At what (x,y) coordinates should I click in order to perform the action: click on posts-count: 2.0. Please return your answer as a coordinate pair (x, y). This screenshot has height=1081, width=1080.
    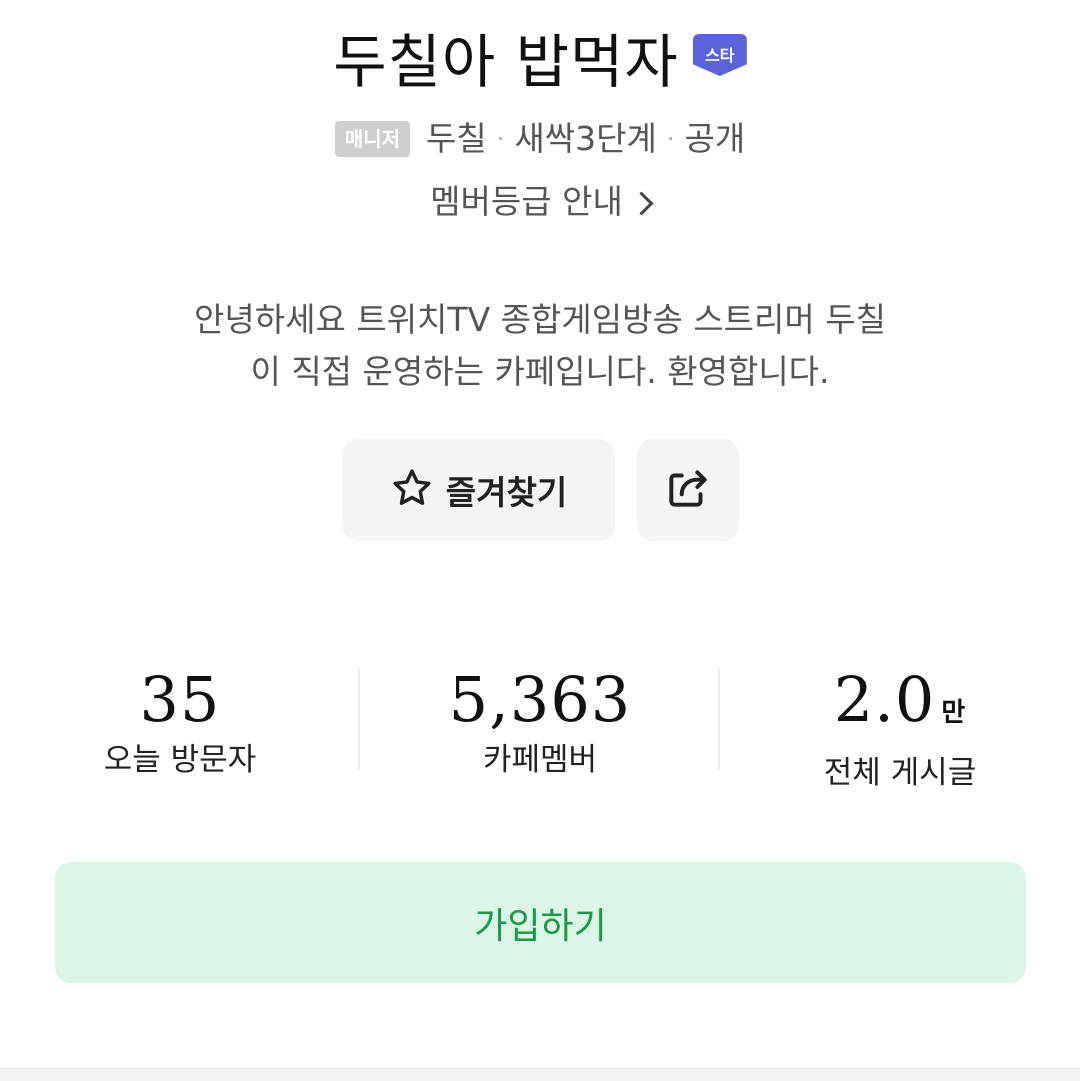
    Looking at the image, I should click on (884, 699).